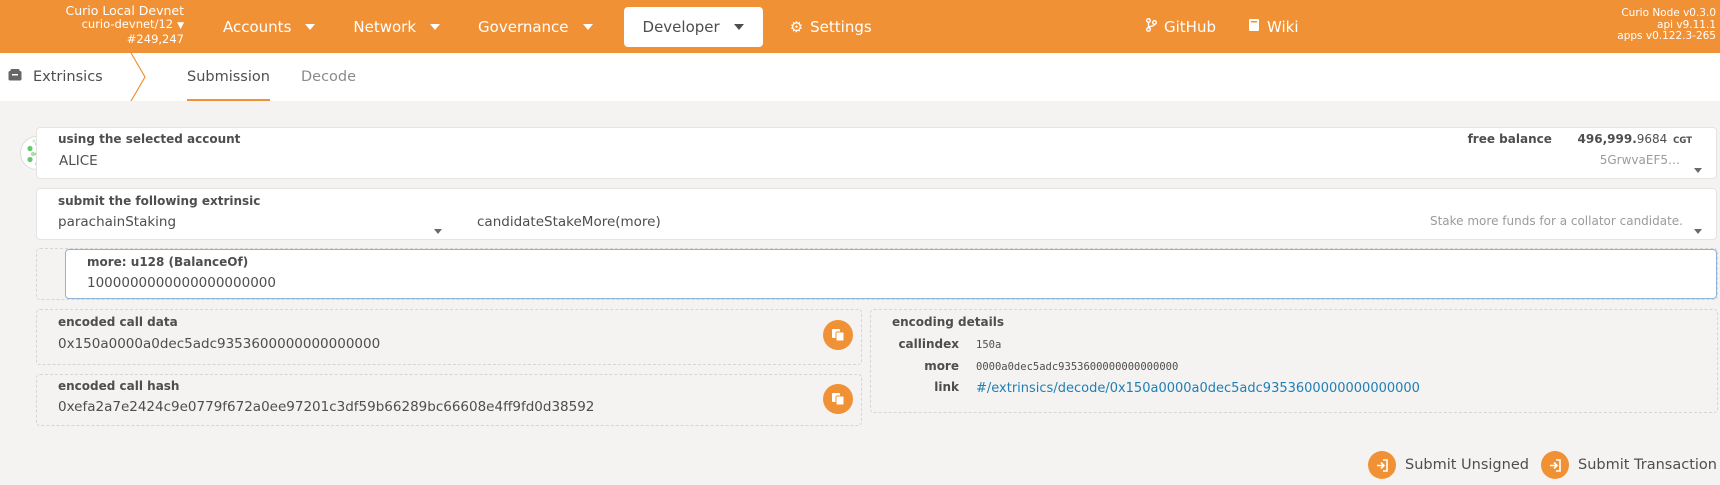  I want to click on param-more-input: 1000000000000000000000, so click(181, 283).